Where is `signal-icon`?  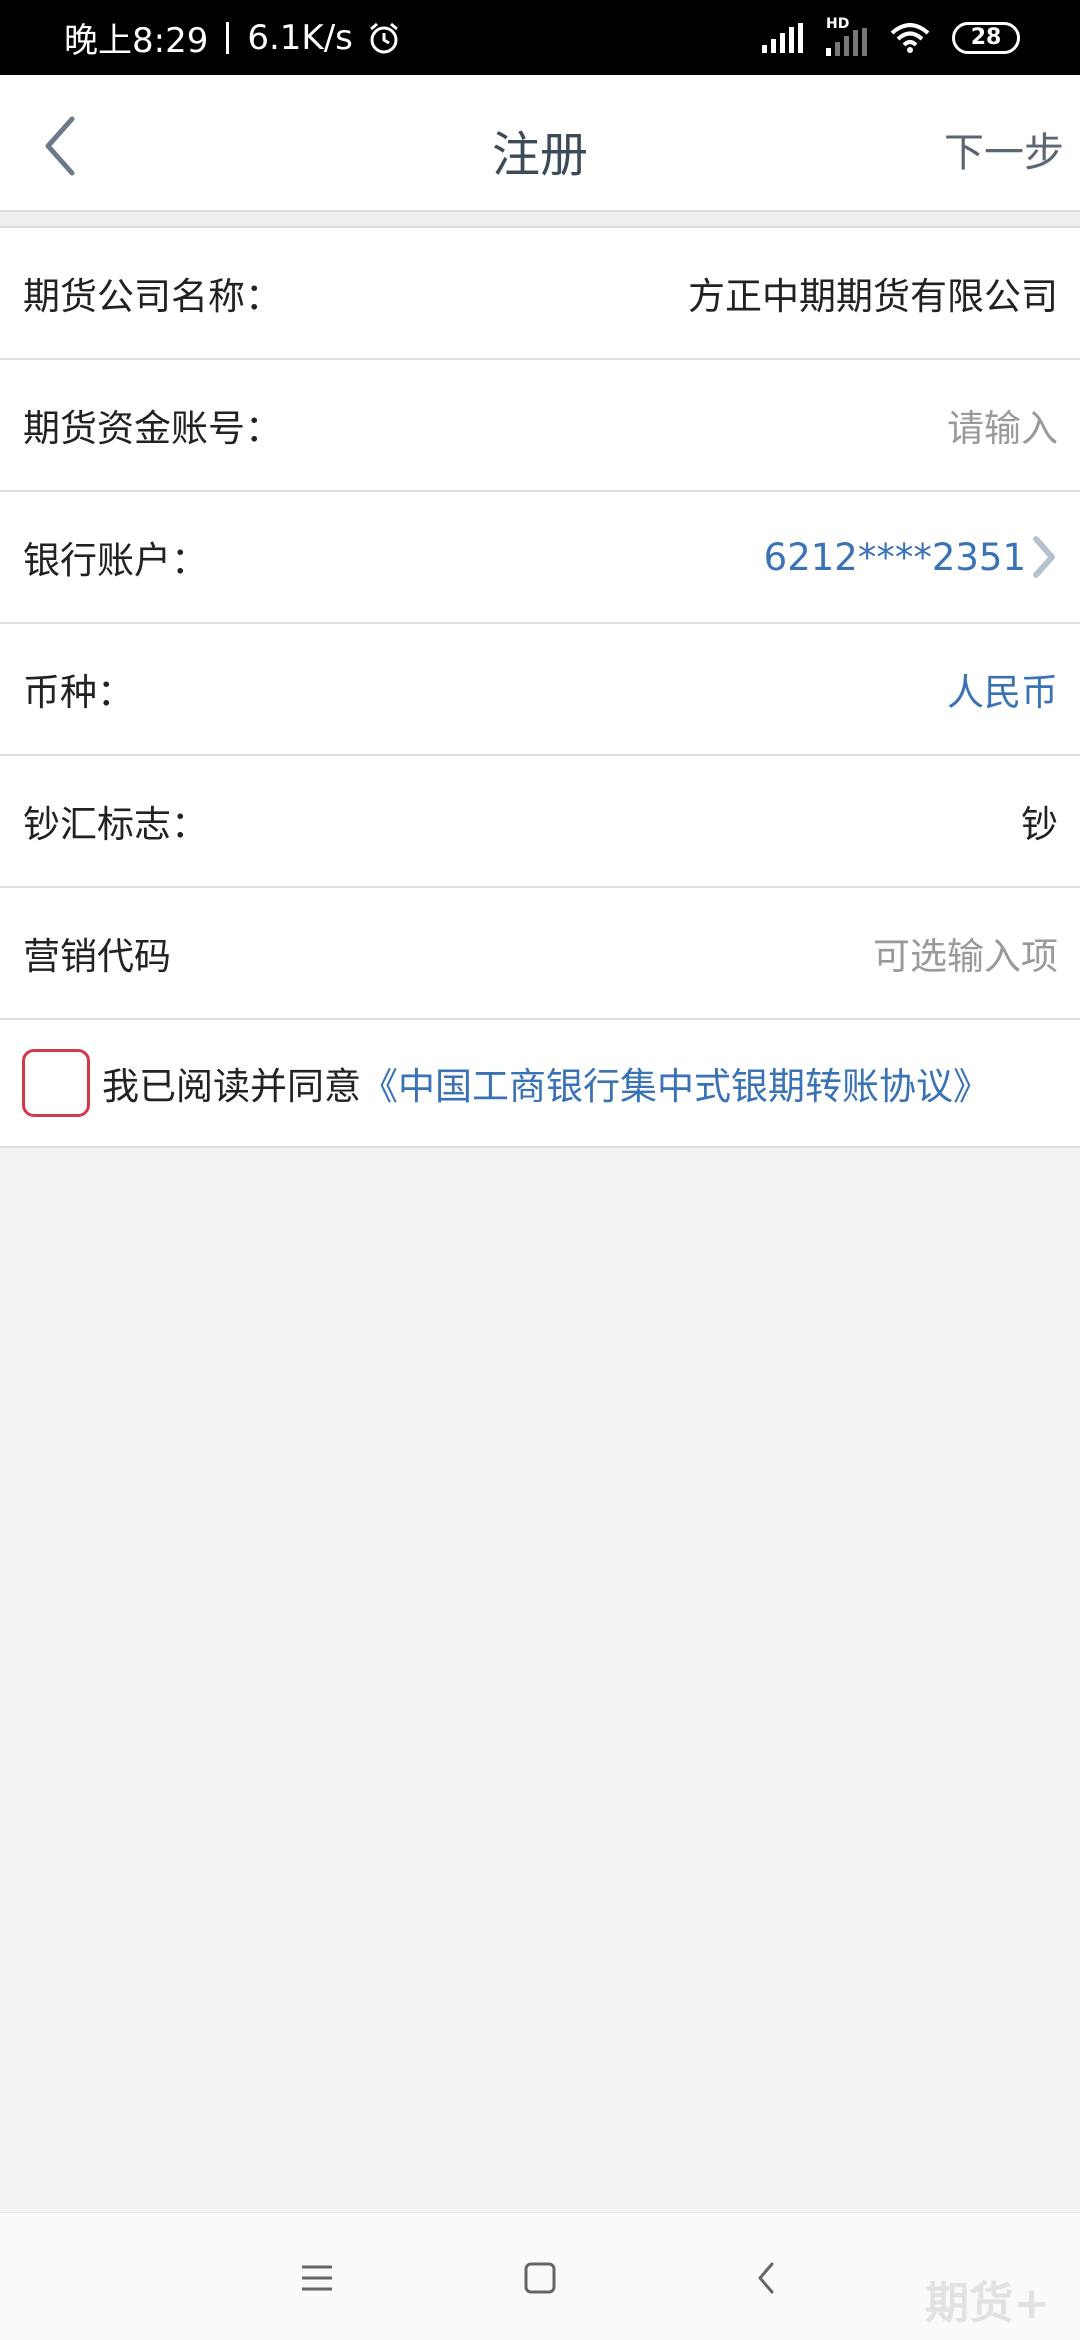 signal-icon is located at coordinates (782, 37).